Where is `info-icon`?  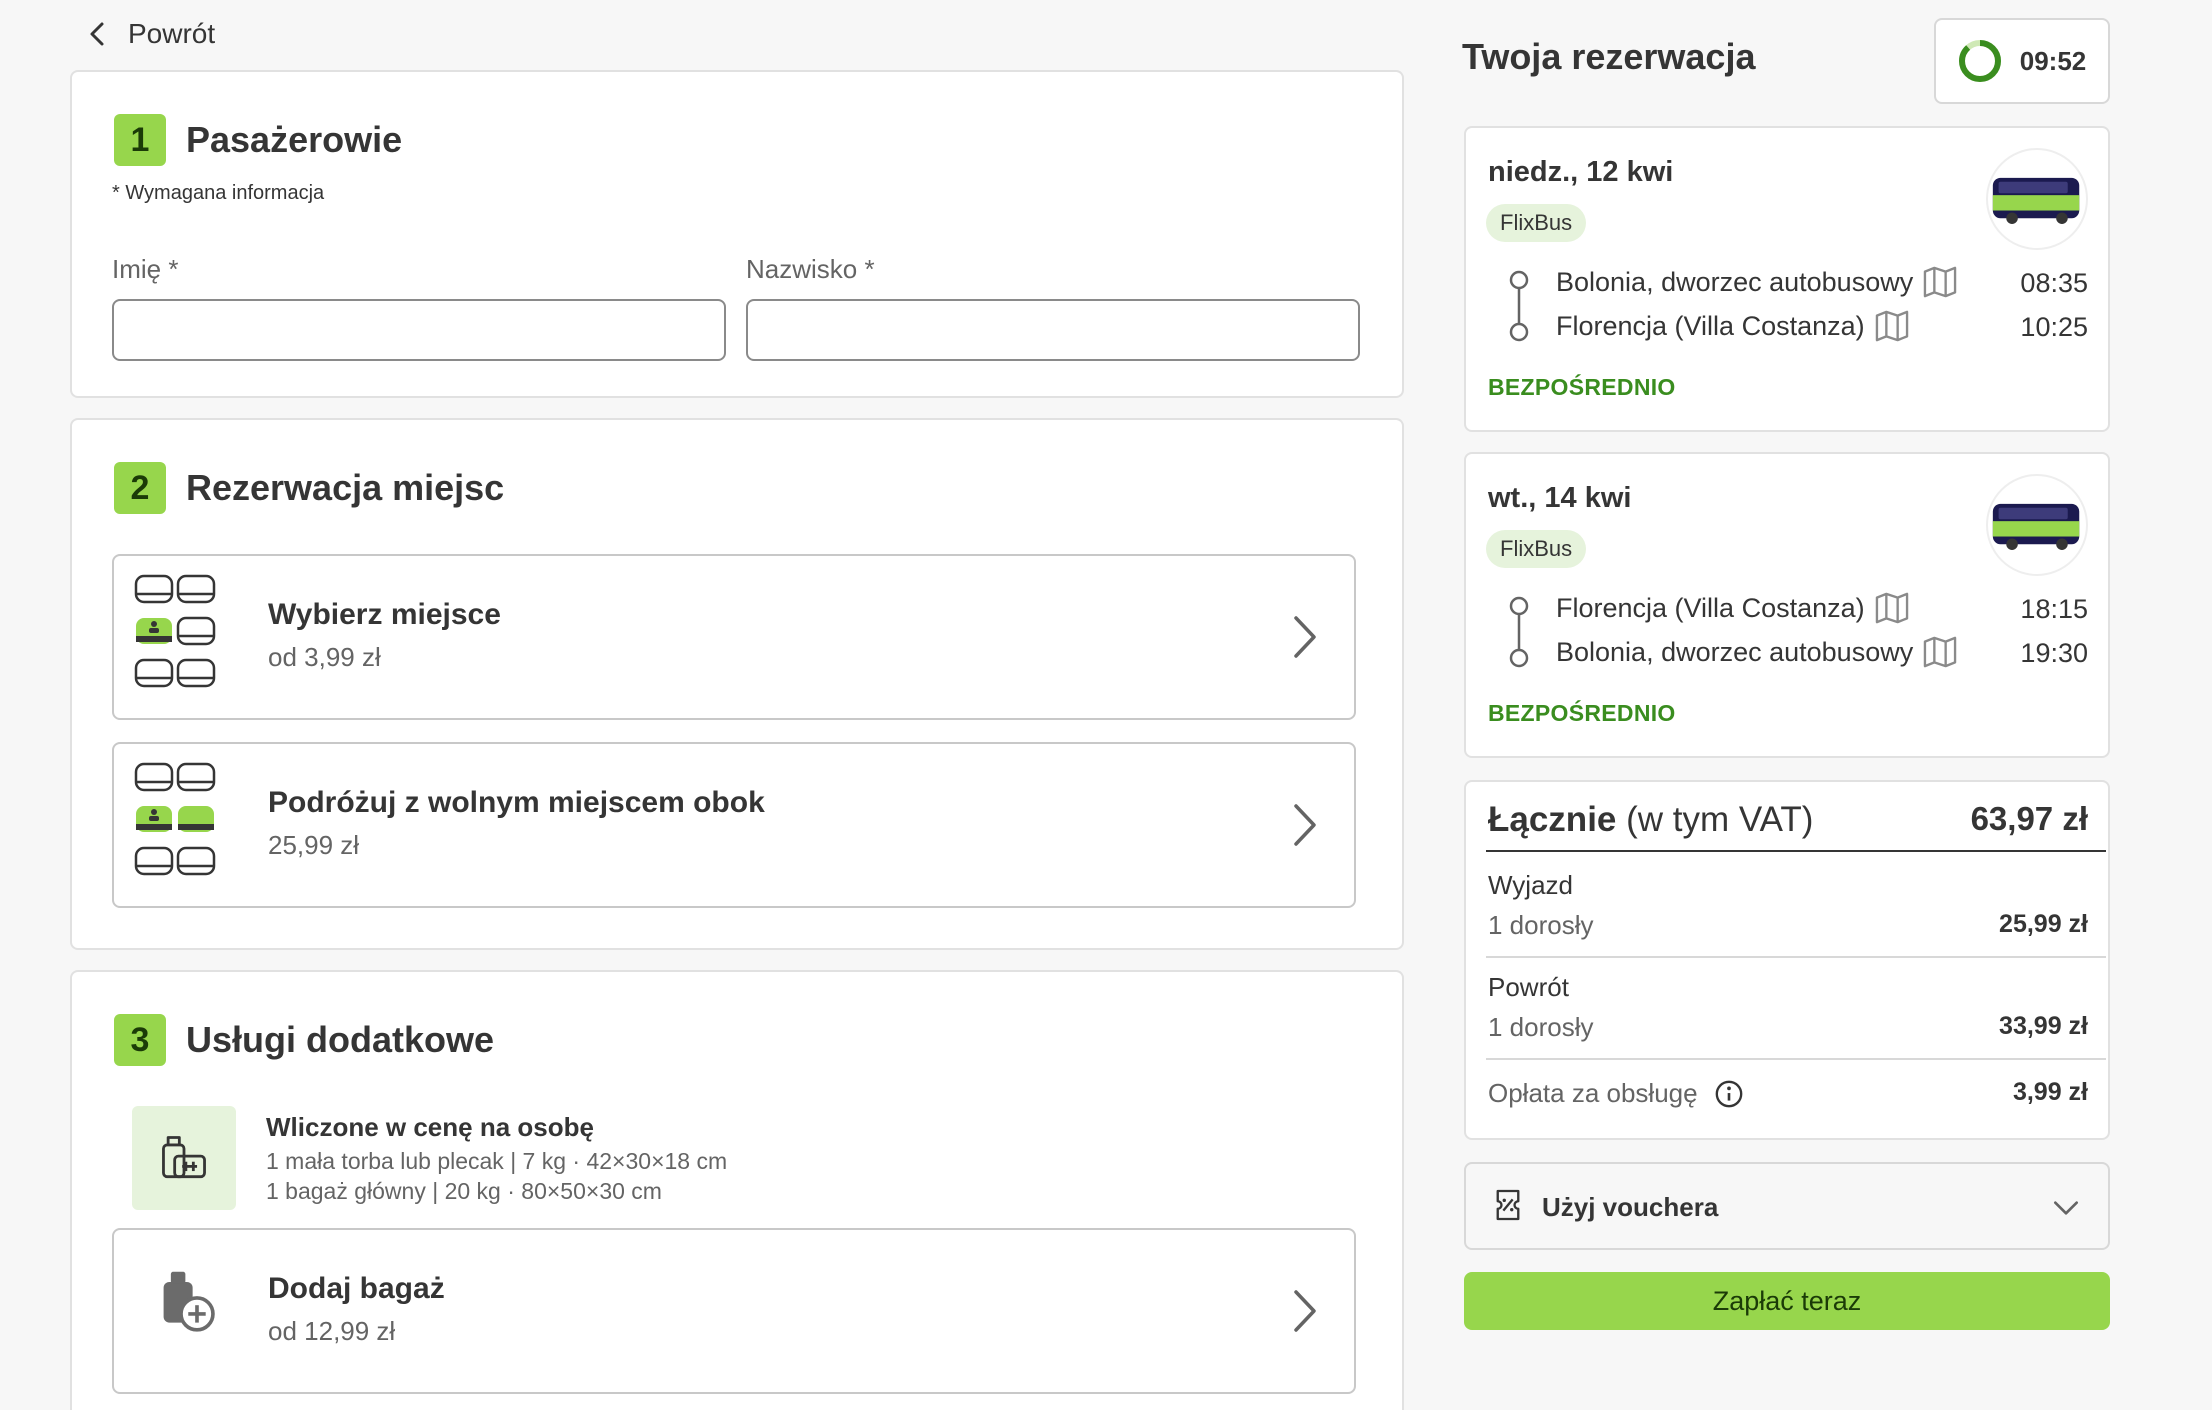
info-icon is located at coordinates (1729, 1094).